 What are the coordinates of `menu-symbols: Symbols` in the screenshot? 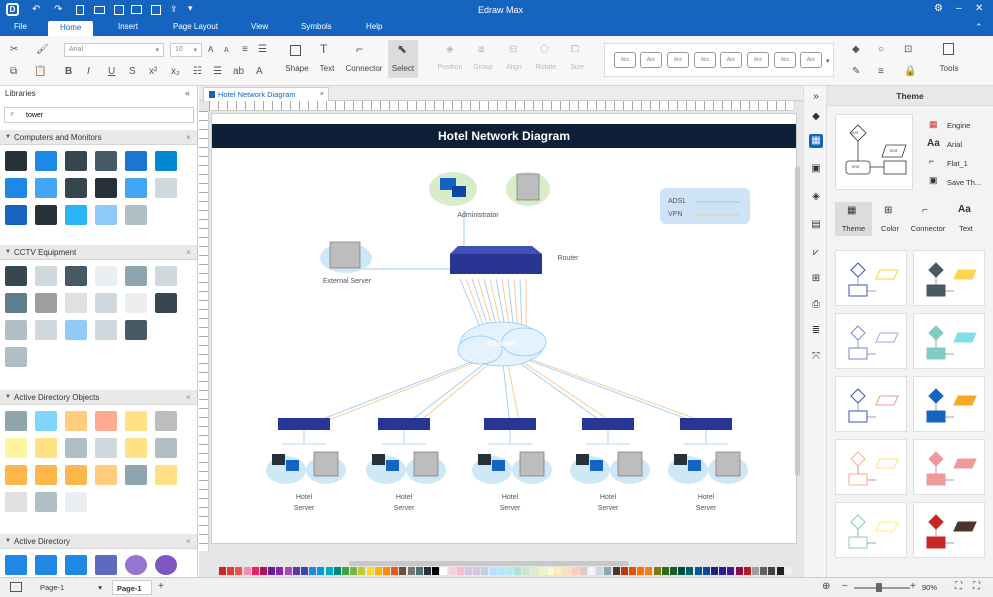 It's located at (316, 26).